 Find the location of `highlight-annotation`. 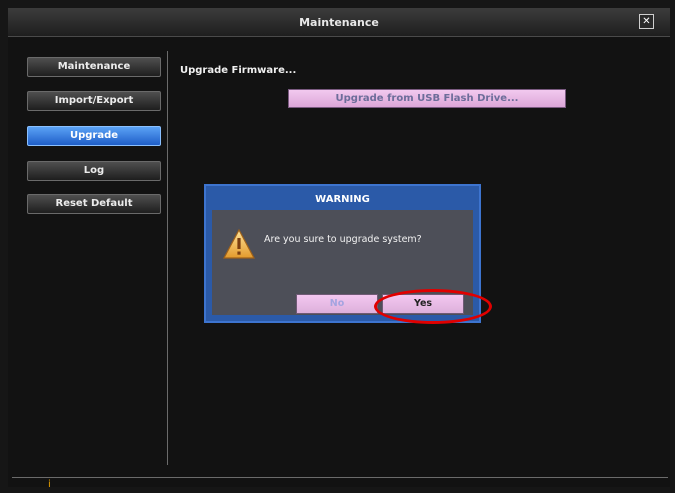

highlight-annotation is located at coordinates (433, 306).